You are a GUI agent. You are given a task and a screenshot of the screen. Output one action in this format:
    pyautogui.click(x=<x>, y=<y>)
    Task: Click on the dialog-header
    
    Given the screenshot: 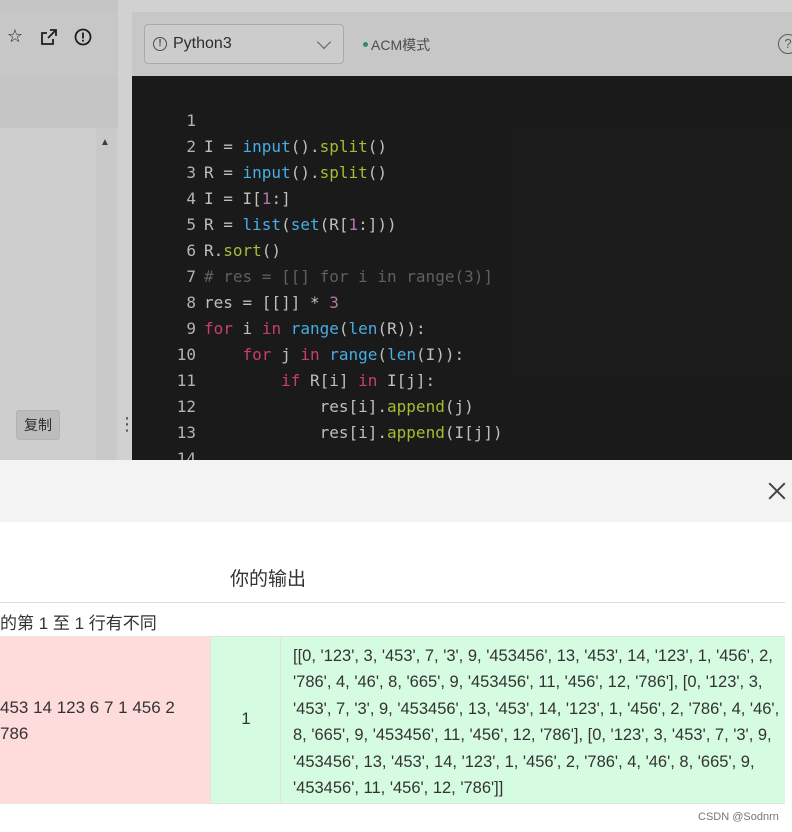 What is the action you would take?
    pyautogui.click(x=396, y=491)
    